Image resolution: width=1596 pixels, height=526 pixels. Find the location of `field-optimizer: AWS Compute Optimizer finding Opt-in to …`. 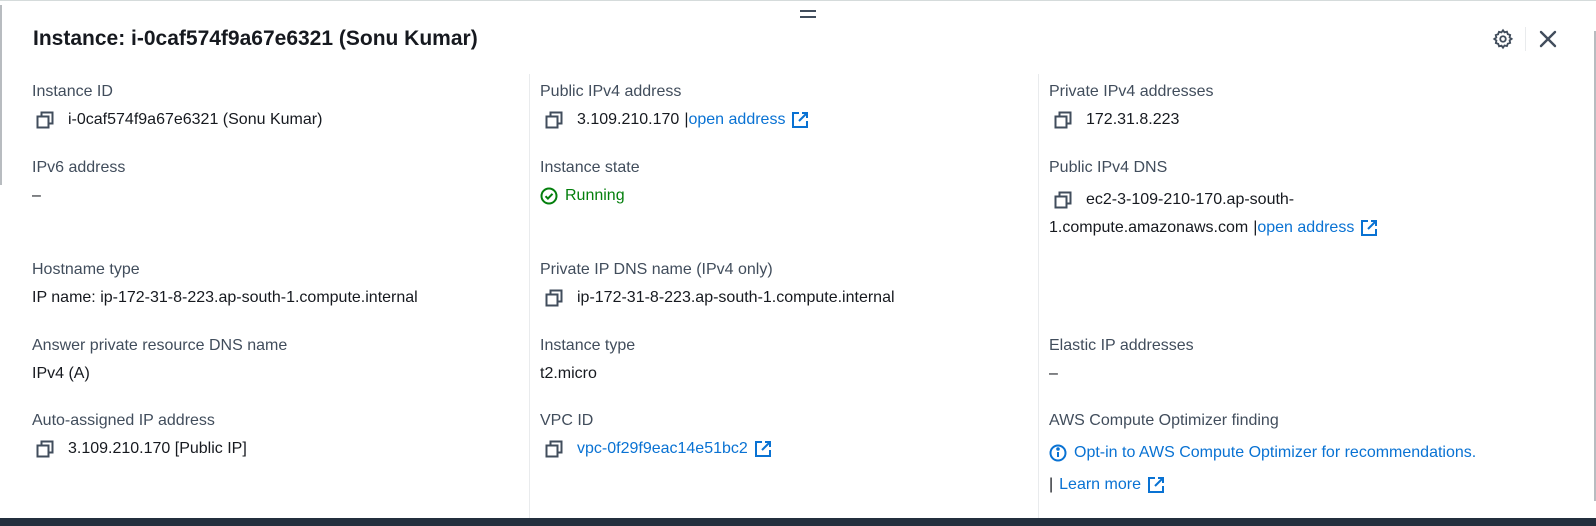

field-optimizer: AWS Compute Optimizer finding Opt-in to … is located at coordinates (1262, 455).